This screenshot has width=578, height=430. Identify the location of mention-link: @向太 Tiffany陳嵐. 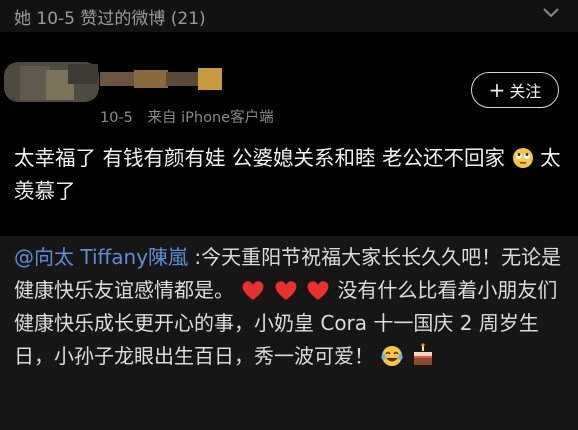
(101, 257).